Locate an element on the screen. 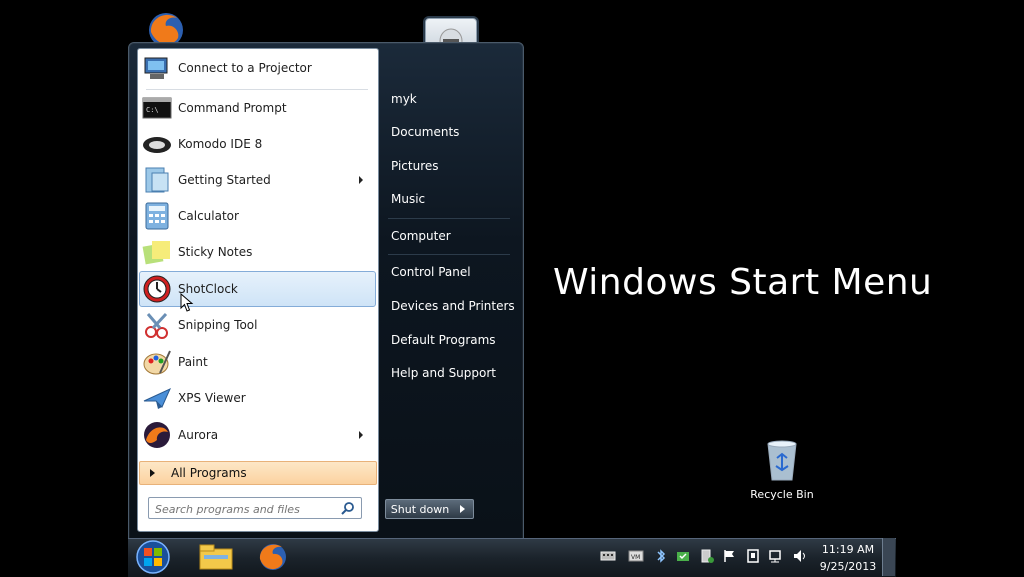 Image resolution: width=1024 pixels, height=577 pixels. all-programs-button: All Programs is located at coordinates (258, 473).